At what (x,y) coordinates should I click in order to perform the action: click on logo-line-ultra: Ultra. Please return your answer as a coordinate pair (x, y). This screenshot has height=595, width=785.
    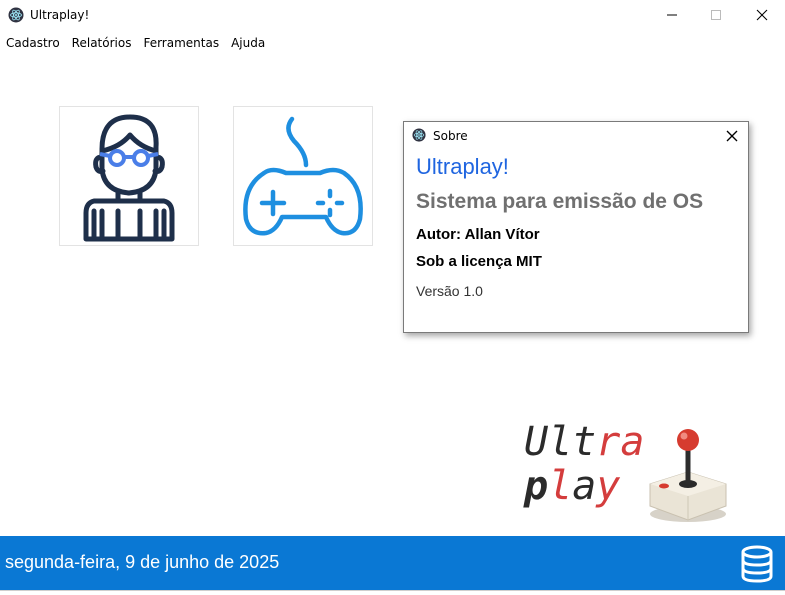
    Looking at the image, I should click on (584, 442).